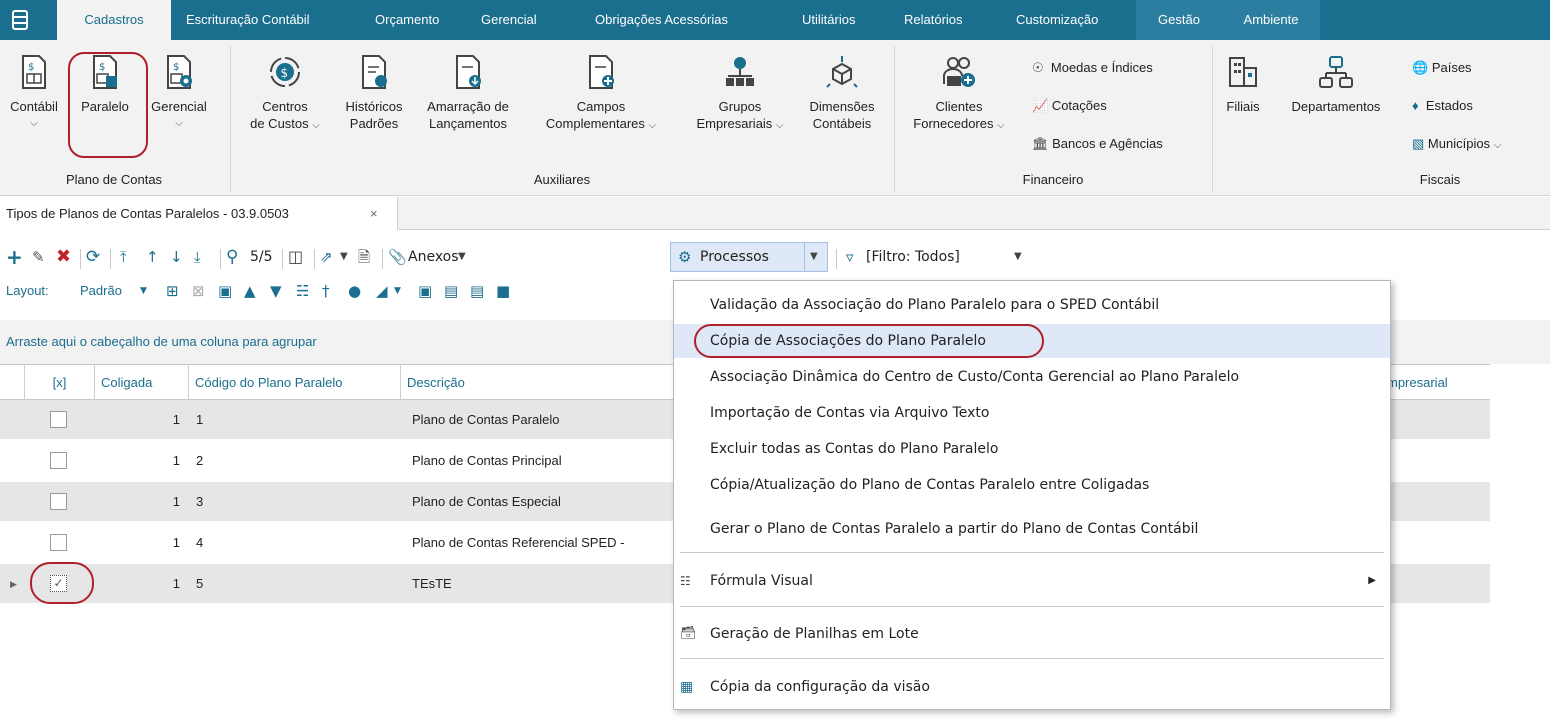 Image resolution: width=1550 pixels, height=723 pixels. I want to click on filiais-button: Filiais, so click(1243, 84).